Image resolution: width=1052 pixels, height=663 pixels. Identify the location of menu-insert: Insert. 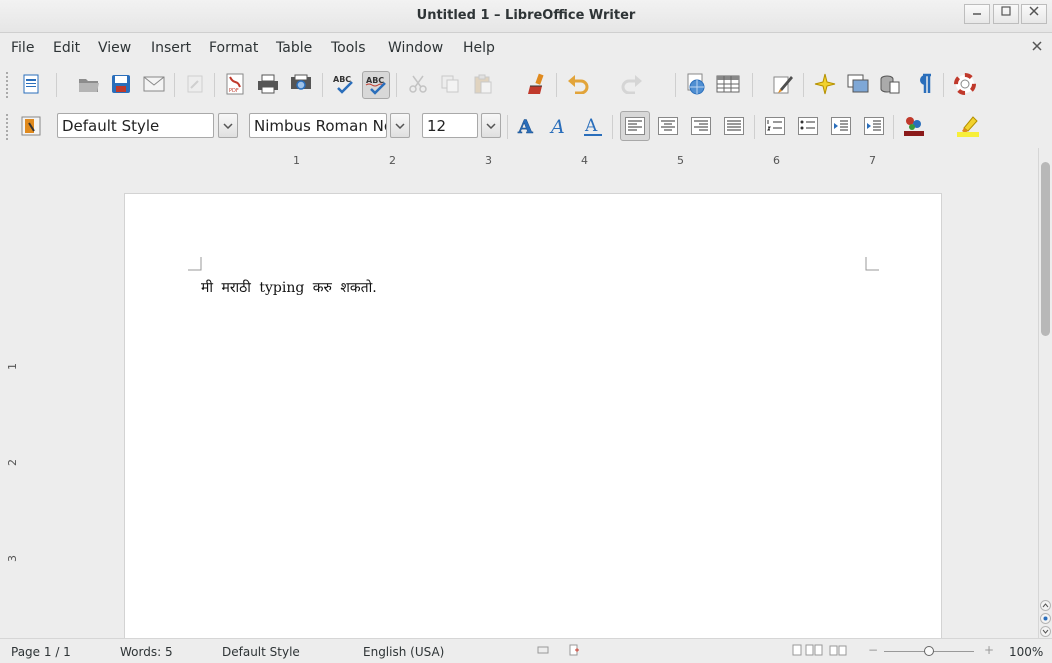
(171, 48).